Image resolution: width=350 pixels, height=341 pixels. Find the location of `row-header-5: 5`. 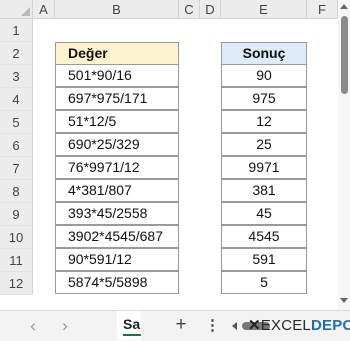

row-header-5: 5 is located at coordinates (16, 122).